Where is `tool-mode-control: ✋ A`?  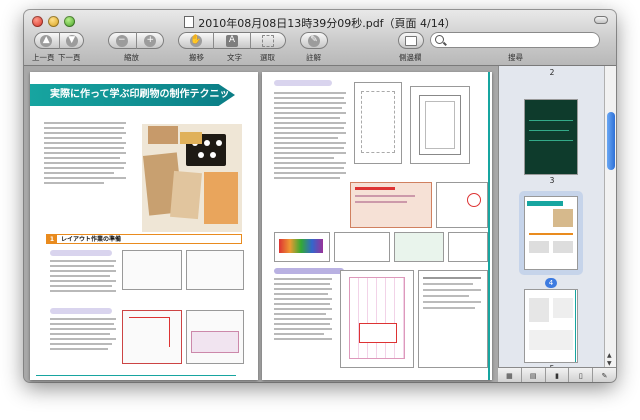
tool-mode-control: ✋ A is located at coordinates (232, 40).